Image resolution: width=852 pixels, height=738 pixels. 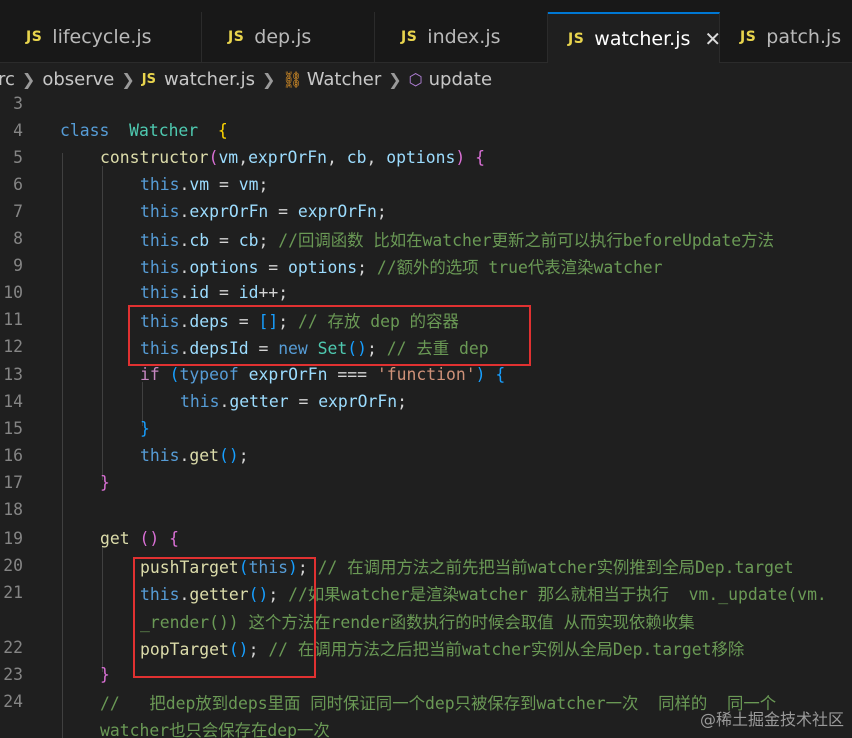 I want to click on line-number: 24, so click(x=13, y=701).